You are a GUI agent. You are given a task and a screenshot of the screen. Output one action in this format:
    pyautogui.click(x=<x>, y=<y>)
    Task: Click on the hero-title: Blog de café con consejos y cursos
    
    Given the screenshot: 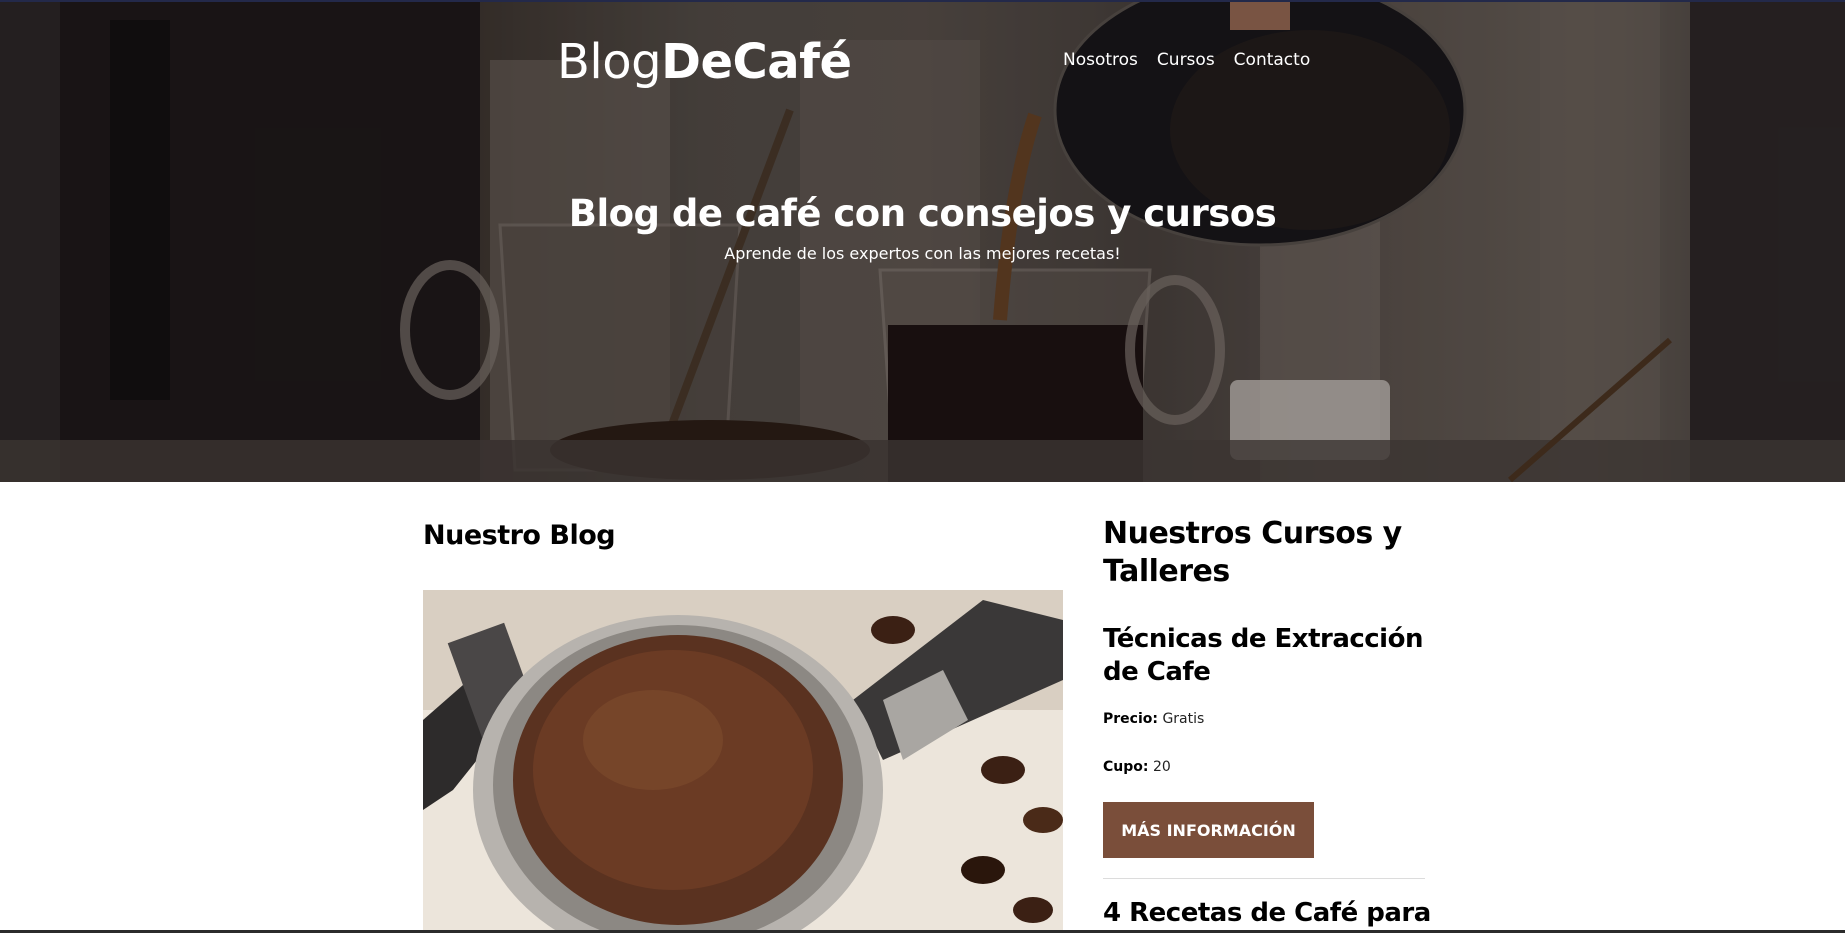 What is the action you would take?
    pyautogui.click(x=922, y=213)
    